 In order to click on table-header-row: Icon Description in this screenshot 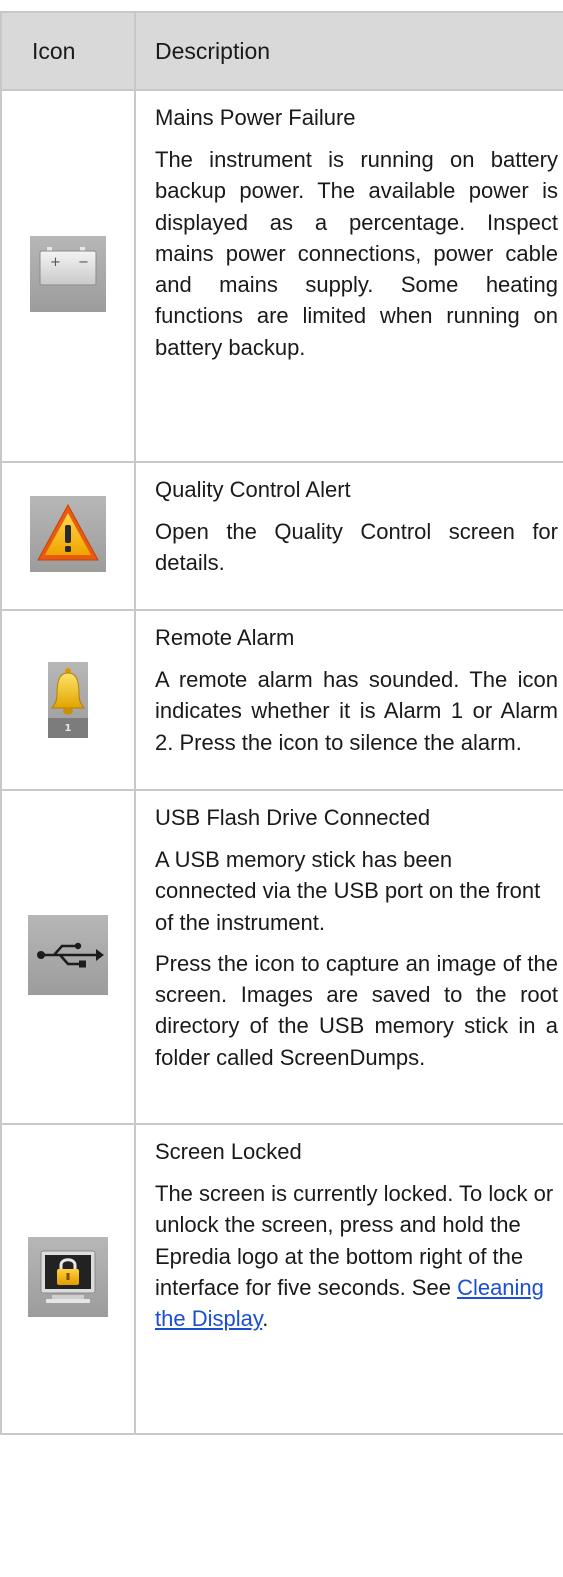, I will do `click(281, 51)`.